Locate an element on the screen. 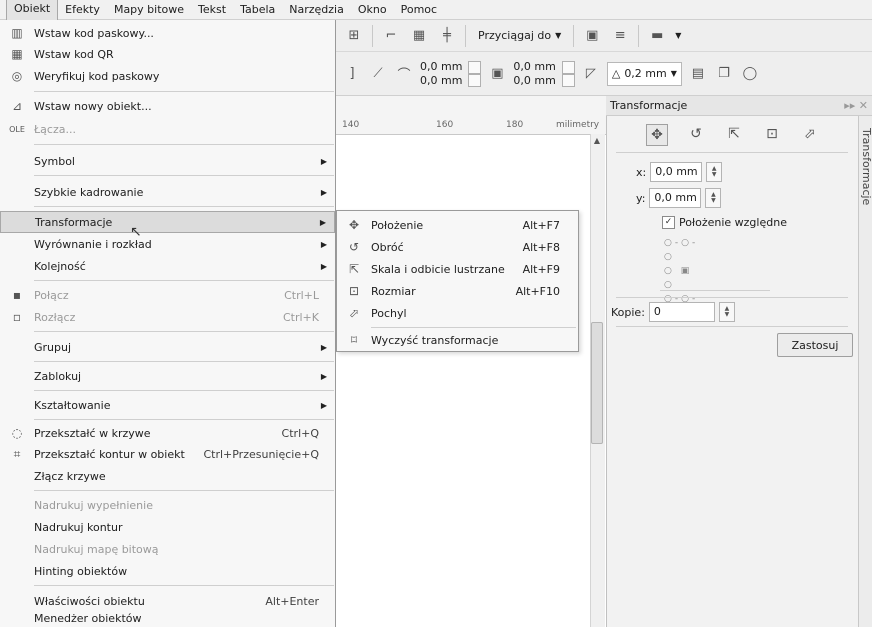 The image size is (872, 627). submenu-item-shortcut: Alt+F8 is located at coordinates (541, 247).